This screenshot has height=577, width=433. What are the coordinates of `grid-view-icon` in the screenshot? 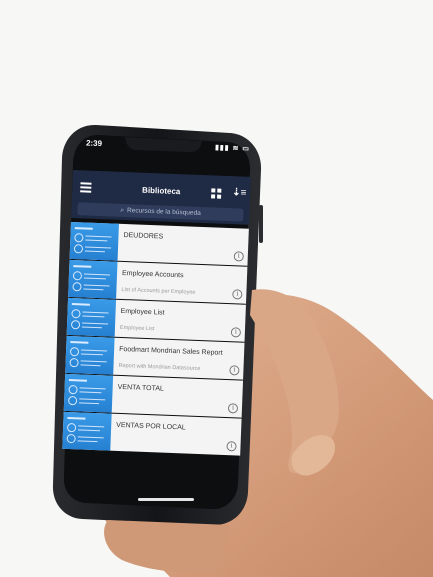 It's located at (216, 193).